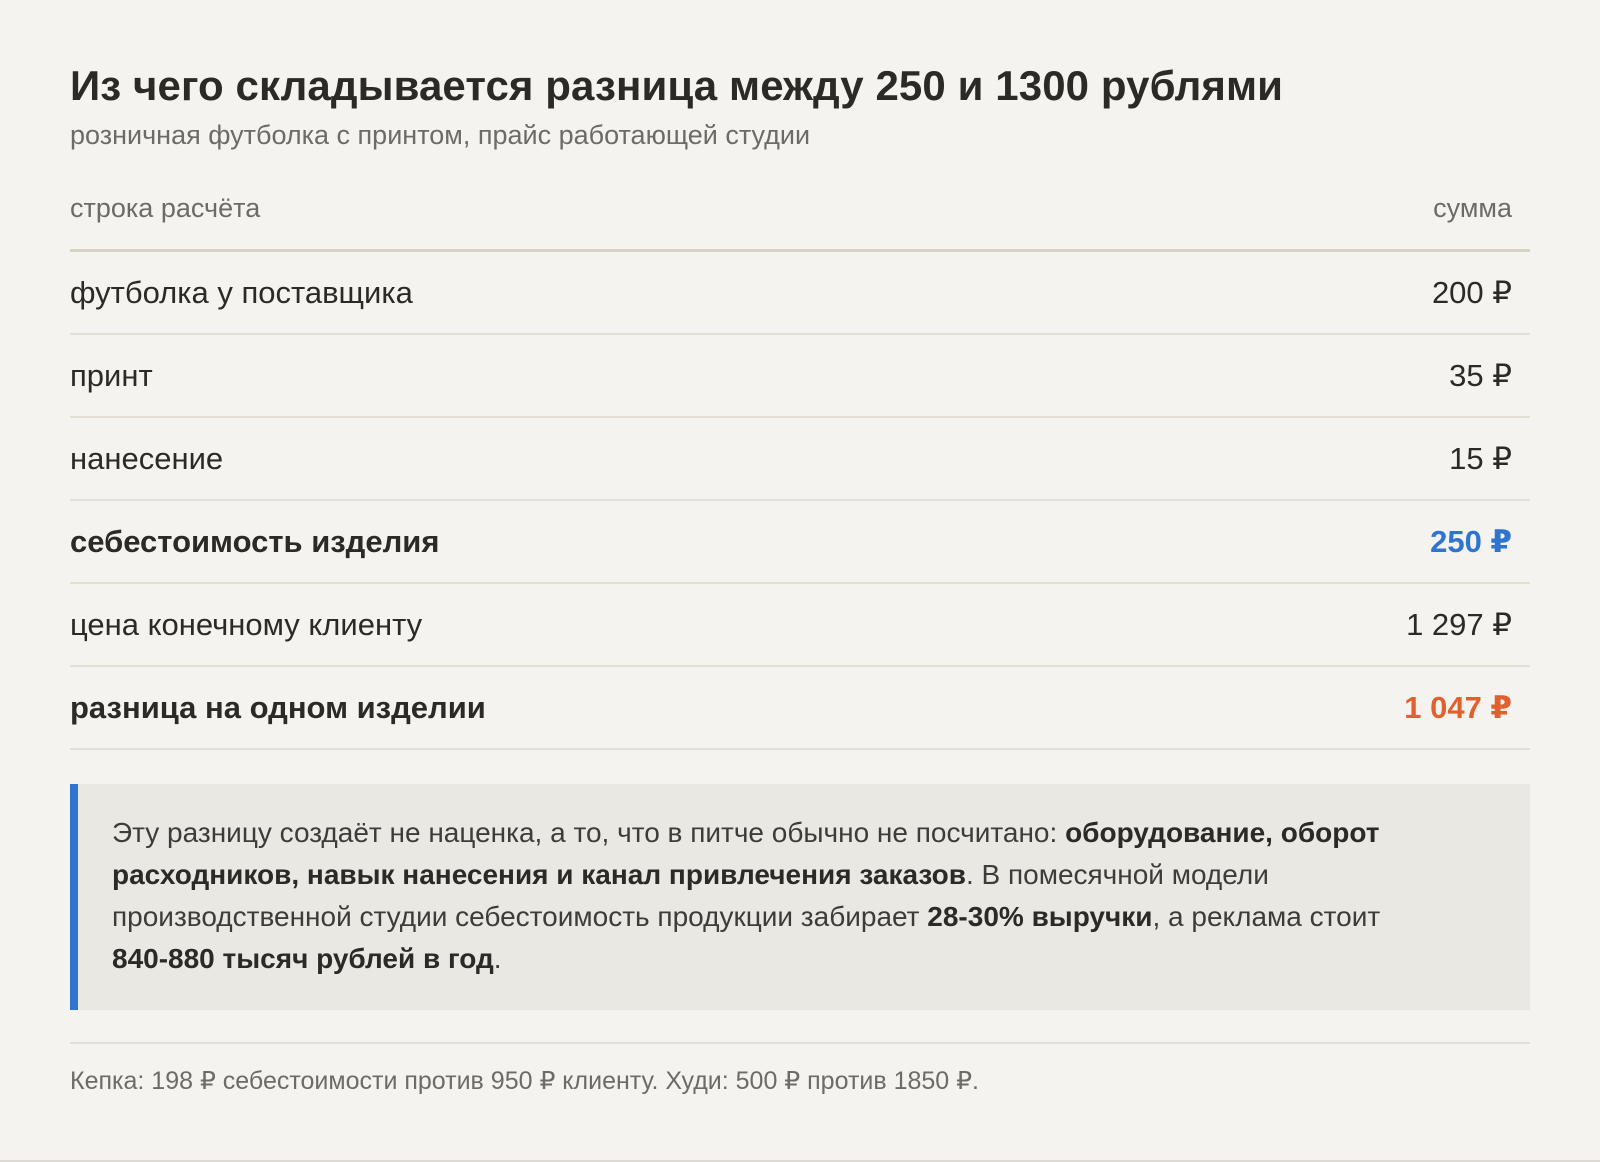 The image size is (1600, 1162). What do you see at coordinates (1480, 375) in the screenshot?
I see `row-value: 35 ₽` at bounding box center [1480, 375].